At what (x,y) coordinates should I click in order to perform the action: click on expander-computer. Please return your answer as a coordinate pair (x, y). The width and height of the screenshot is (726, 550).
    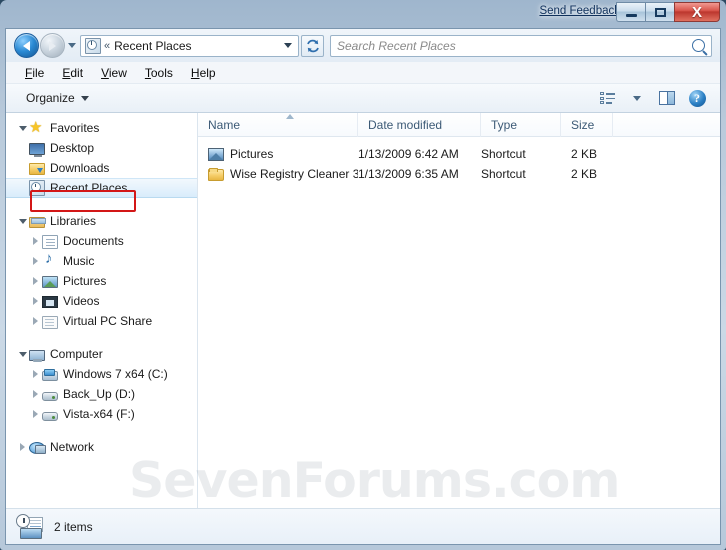
    Looking at the image, I should click on (22, 354).